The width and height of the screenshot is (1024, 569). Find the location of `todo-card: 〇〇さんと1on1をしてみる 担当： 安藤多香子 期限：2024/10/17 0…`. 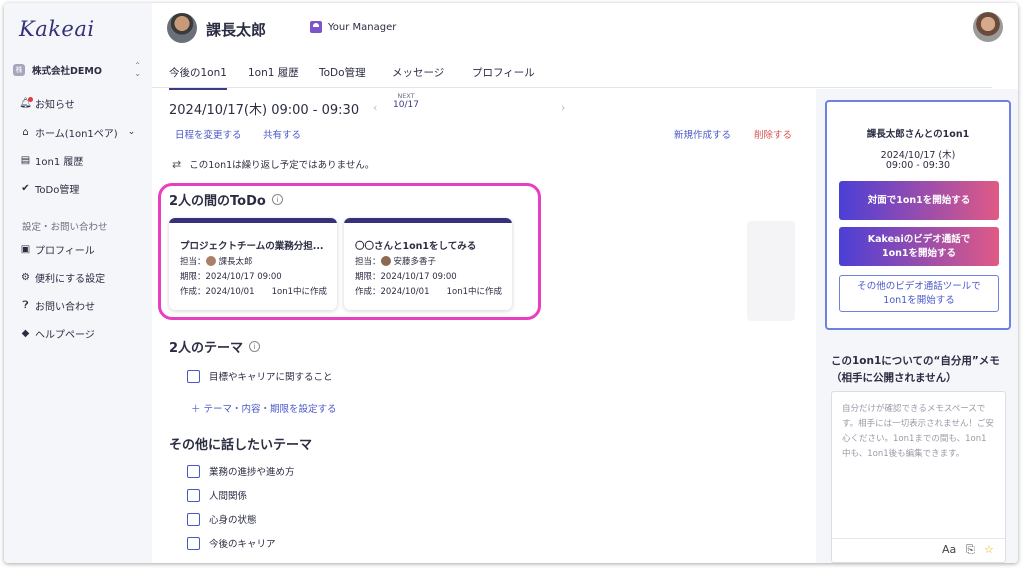

todo-card: 〇〇さんと1on1をしてみる 担当： 安藤多香子 期限：2024/10/17 0… is located at coordinates (428, 264).